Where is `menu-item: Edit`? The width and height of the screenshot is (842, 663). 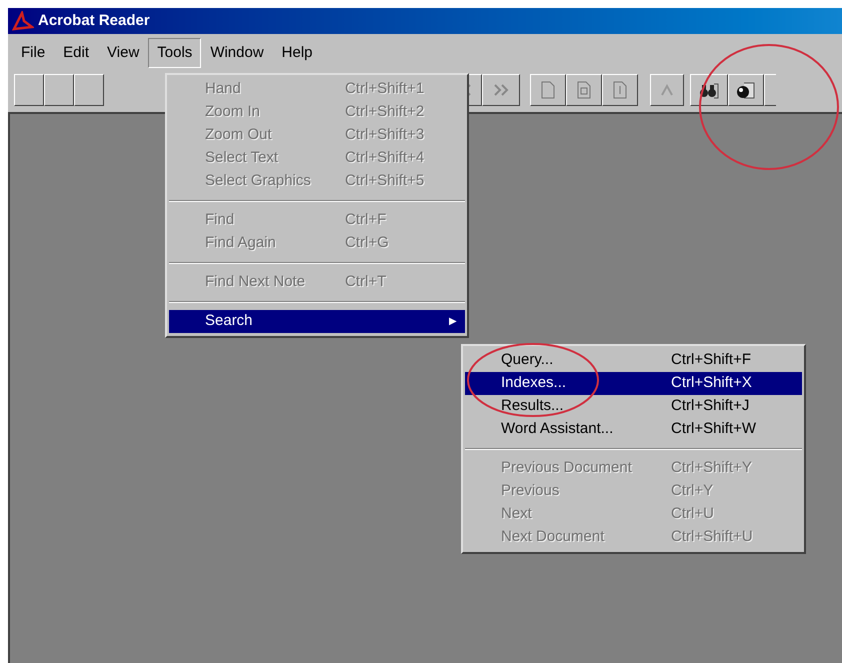
menu-item: Edit is located at coordinates (76, 53).